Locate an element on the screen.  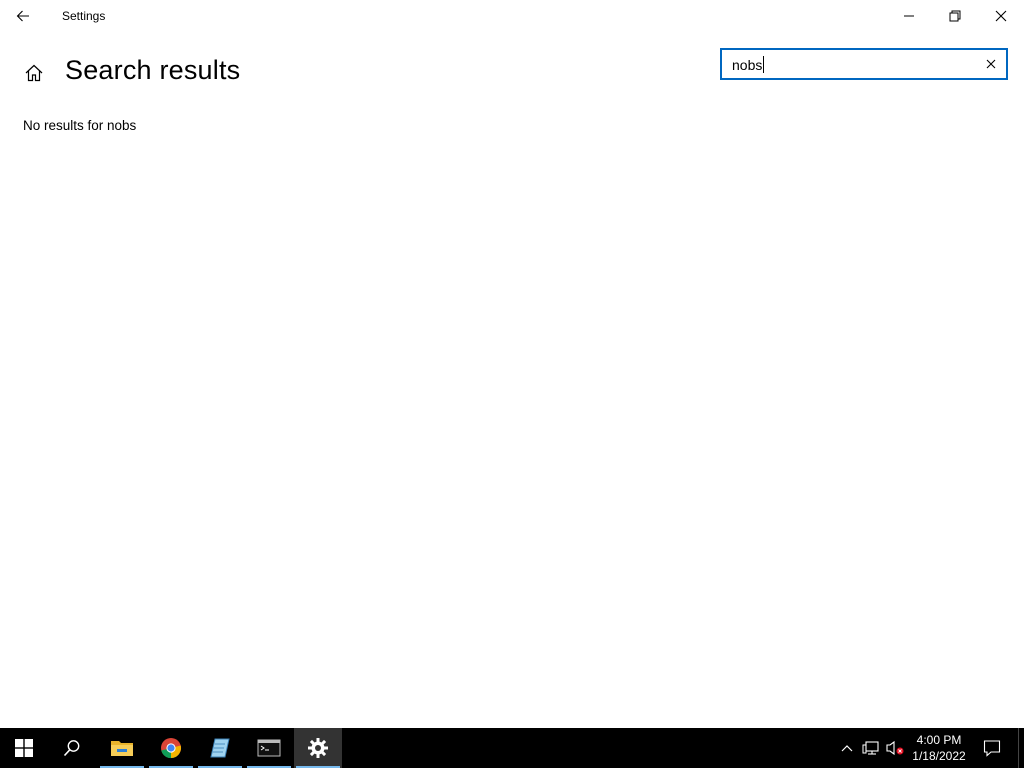
search-icon is located at coordinates (71, 748).